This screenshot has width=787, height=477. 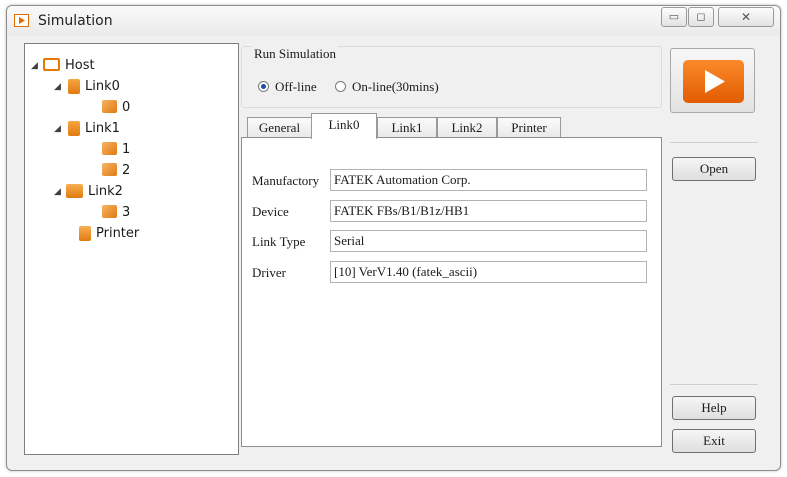 I want to click on driver-field: [10] VerV1.40 (fatek_ascii), so click(x=488, y=272).